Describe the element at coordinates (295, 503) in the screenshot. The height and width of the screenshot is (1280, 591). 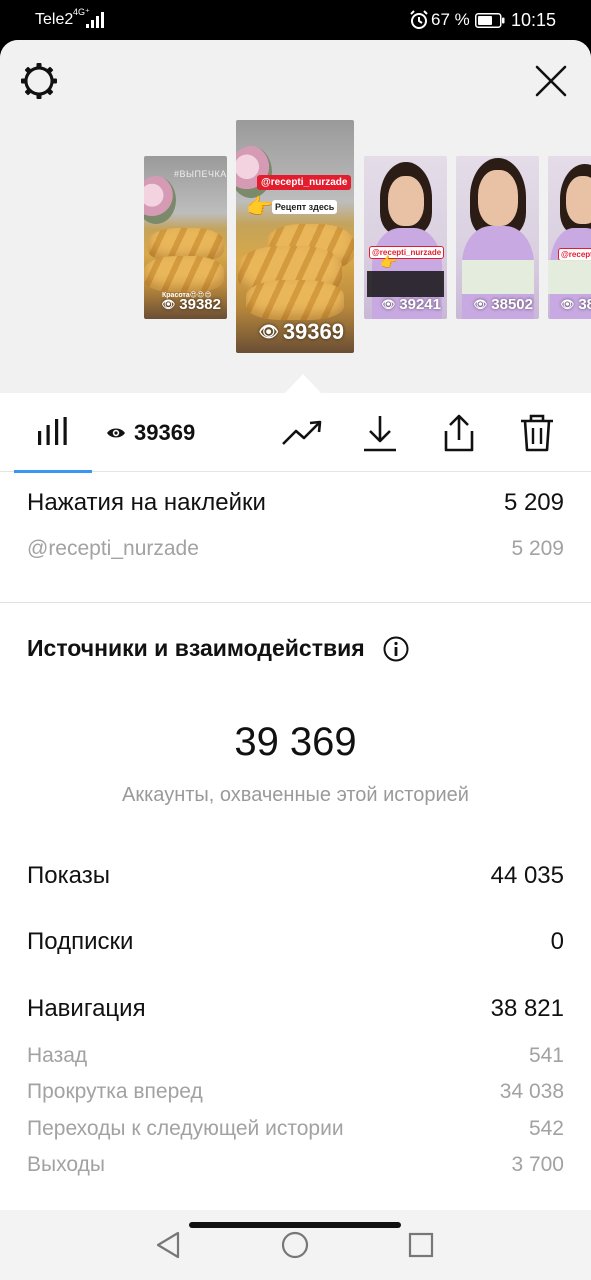
I see `sticker-taps-row: Нажатия на наклейки 5 209` at that location.